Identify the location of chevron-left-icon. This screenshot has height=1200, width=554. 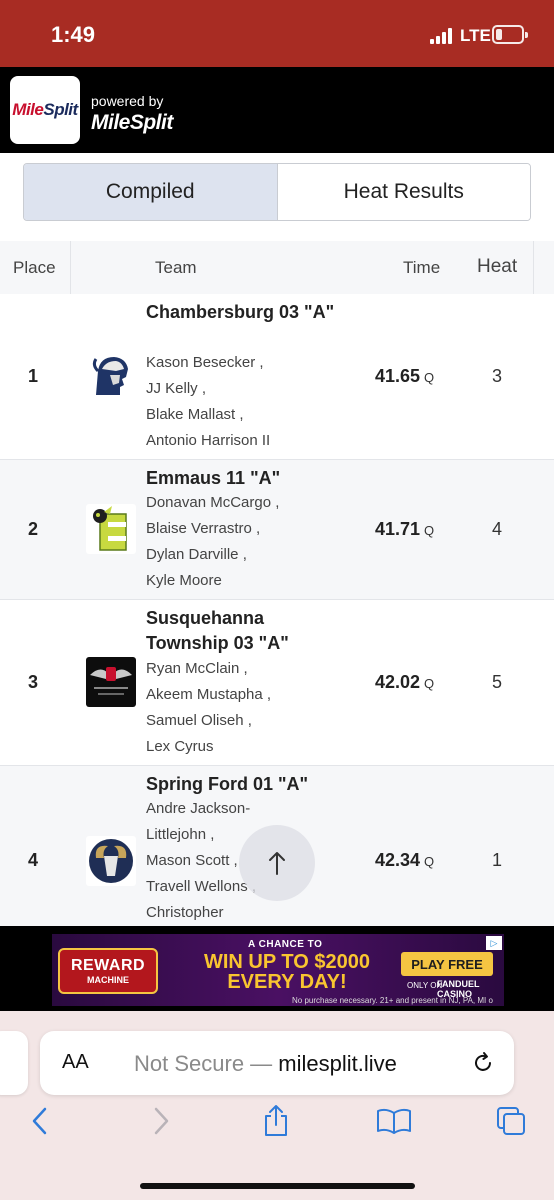
(39, 1121).